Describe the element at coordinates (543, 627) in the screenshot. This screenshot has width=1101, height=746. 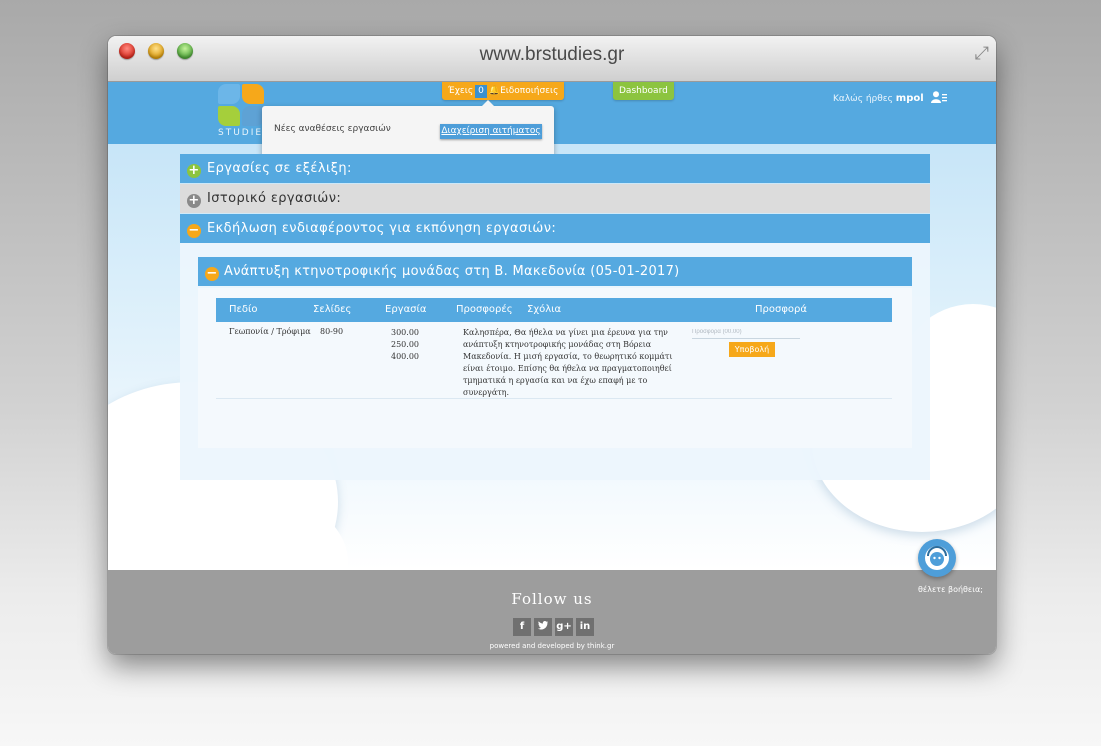
I see `twitter-icon` at that location.